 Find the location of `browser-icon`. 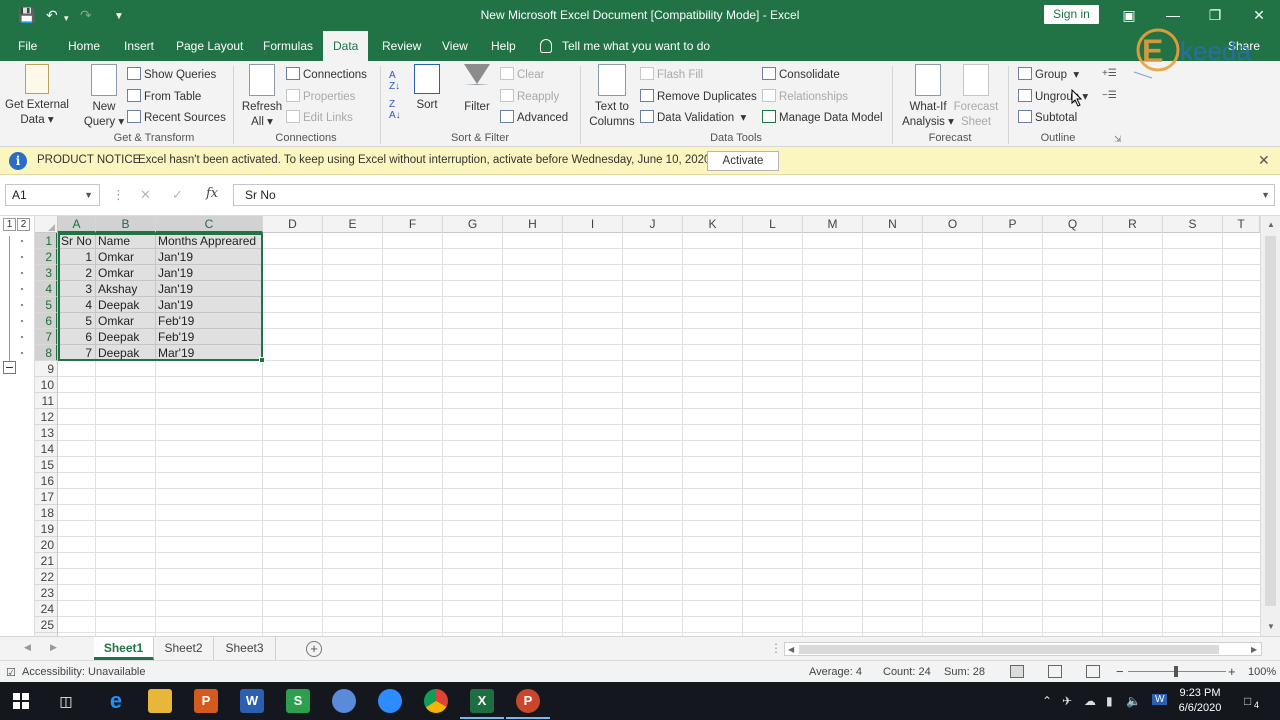

browser-icon is located at coordinates (344, 701).